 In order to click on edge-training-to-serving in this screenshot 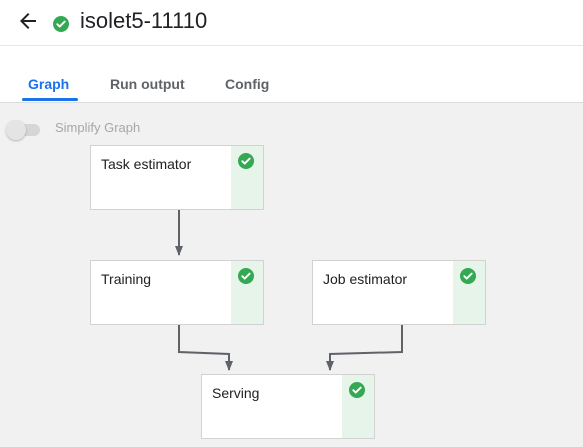, I will do `click(205, 347)`.